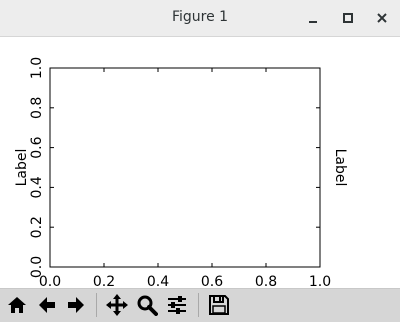  I want to click on move-icon, so click(117, 305).